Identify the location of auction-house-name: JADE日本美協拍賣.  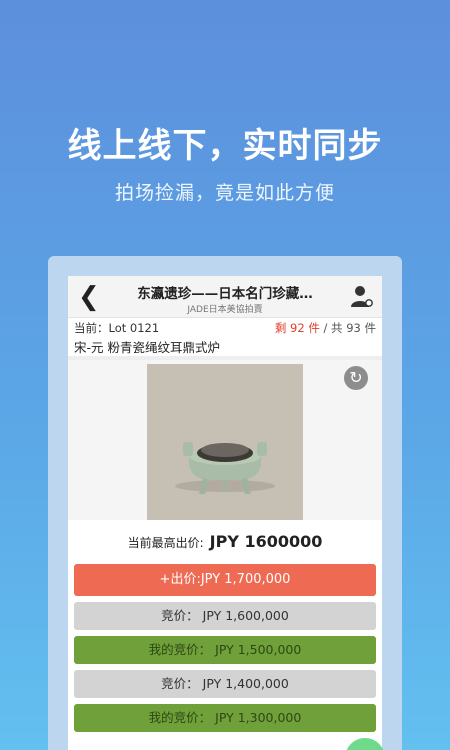
(225, 310).